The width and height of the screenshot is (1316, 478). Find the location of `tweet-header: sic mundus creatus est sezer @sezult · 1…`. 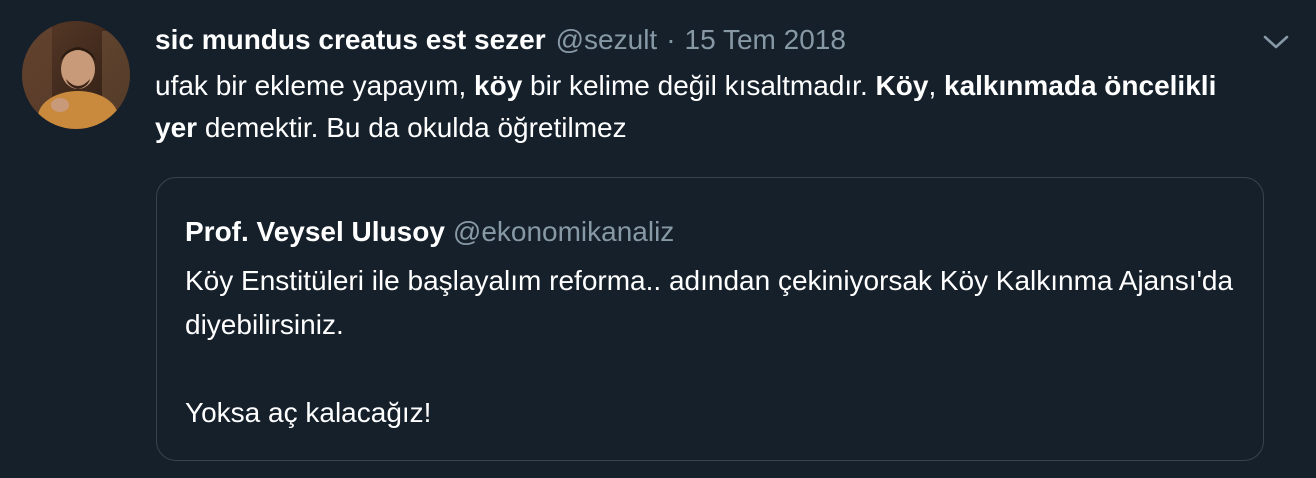

tweet-header: sic mundus creatus est sezer @sezult · 1… is located at coordinates (500, 40).